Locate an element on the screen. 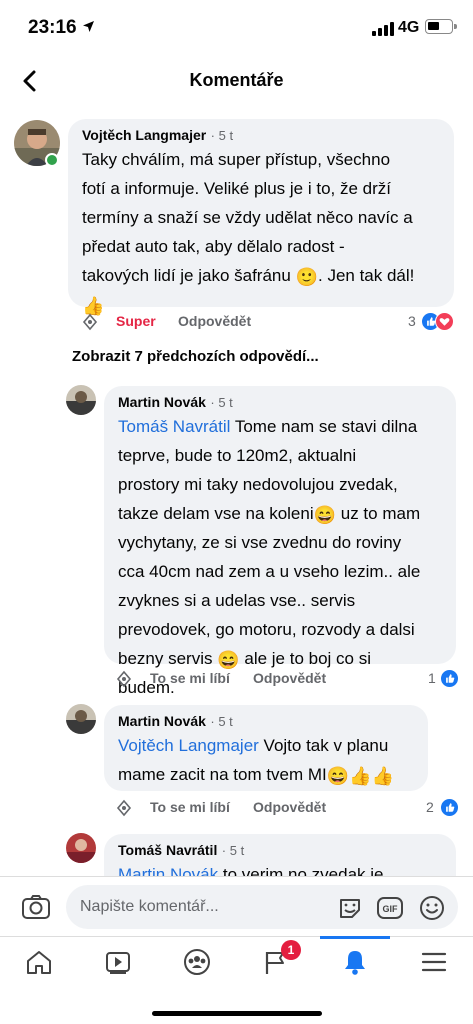 This screenshot has height=1024, width=473. gif-icon: GIF is located at coordinates (390, 908).